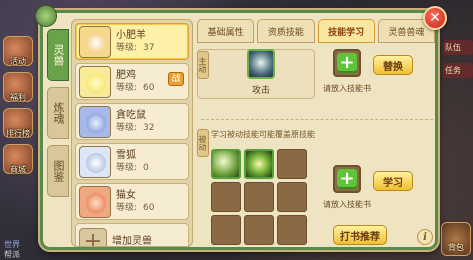 This screenshot has width=473, height=260. What do you see at coordinates (226, 31) in the screenshot?
I see `tab-basic-attributes: 基础属性` at bounding box center [226, 31].